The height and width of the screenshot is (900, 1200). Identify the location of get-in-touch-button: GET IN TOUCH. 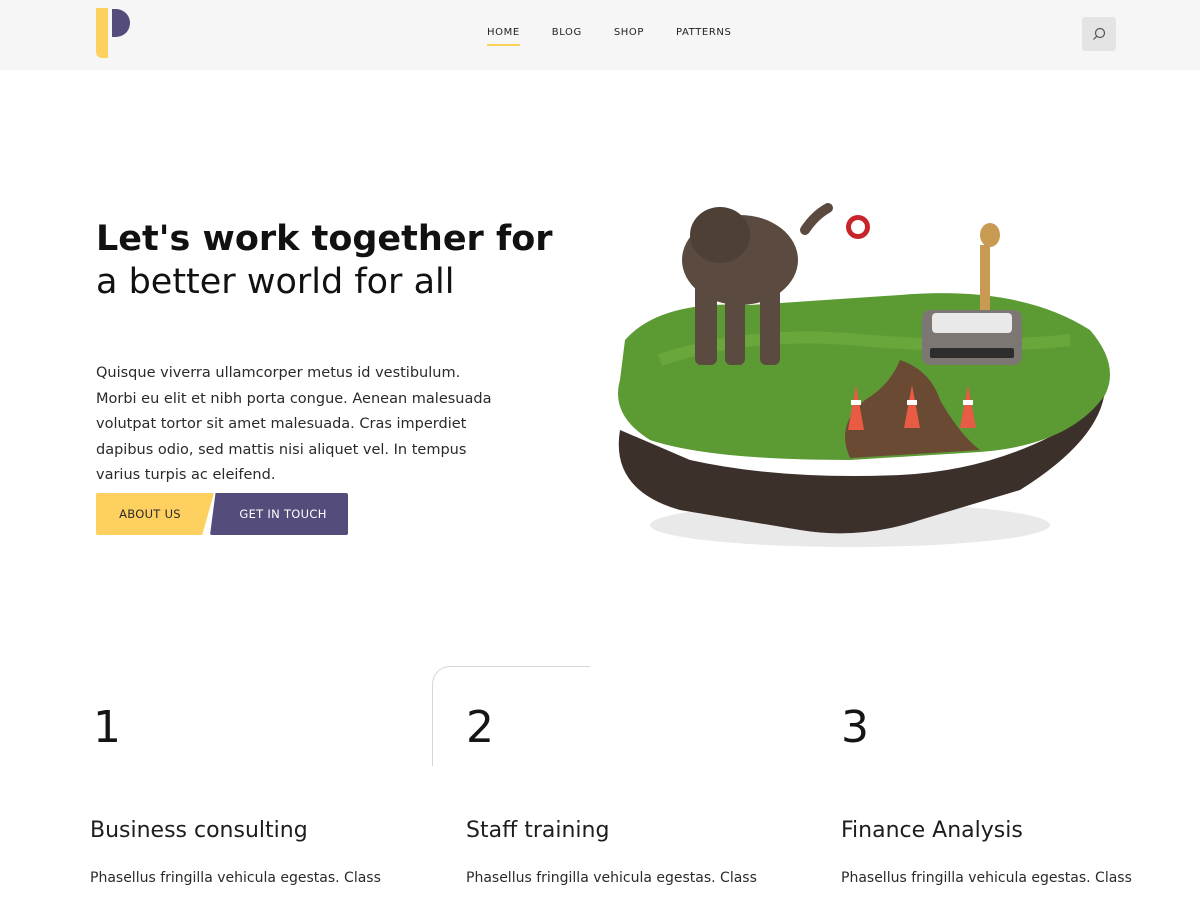
(279, 514).